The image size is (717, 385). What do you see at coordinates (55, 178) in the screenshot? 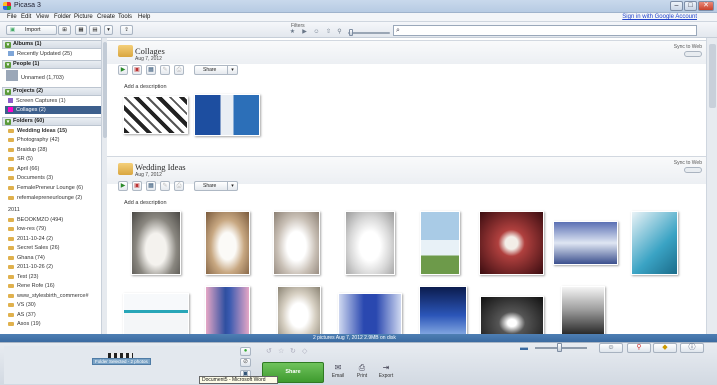
I see `folder-item: Documents (3)` at bounding box center [55, 178].